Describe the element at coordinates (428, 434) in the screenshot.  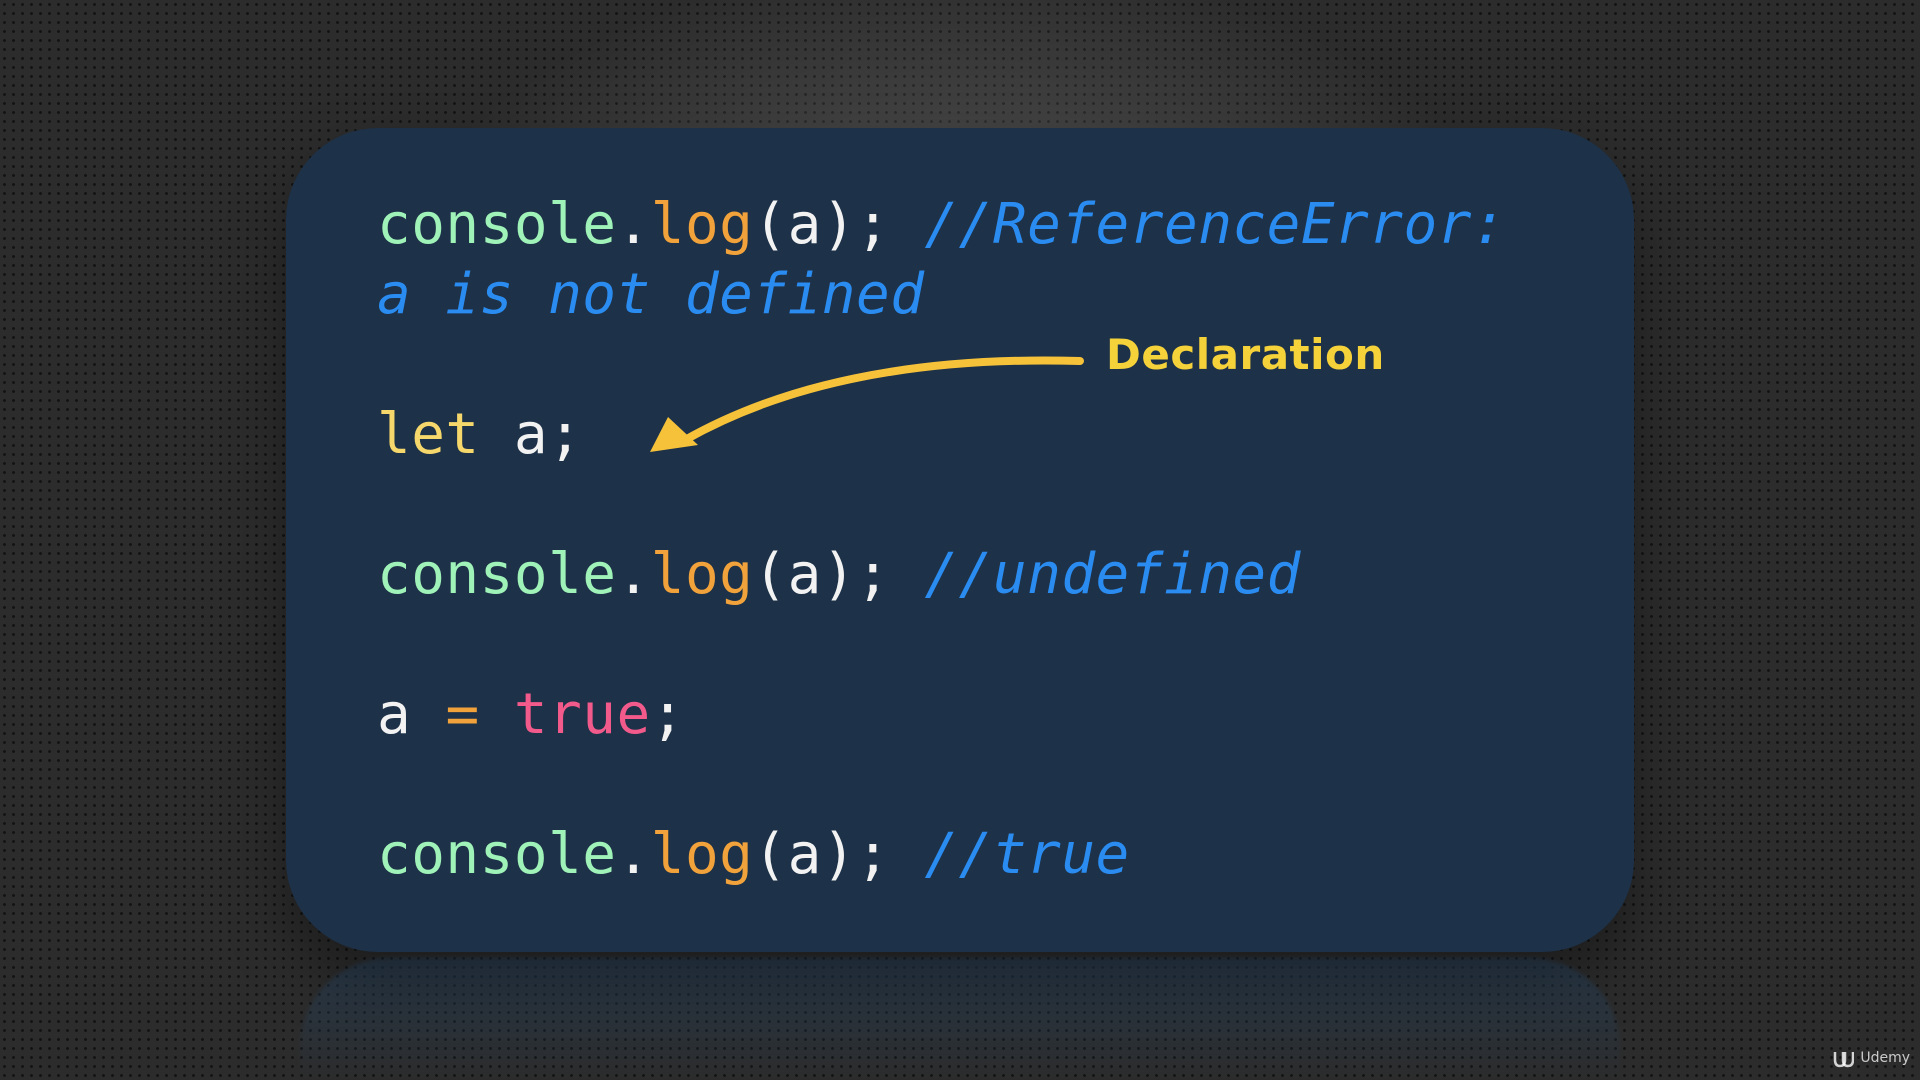
I see `let-keyword: let` at that location.